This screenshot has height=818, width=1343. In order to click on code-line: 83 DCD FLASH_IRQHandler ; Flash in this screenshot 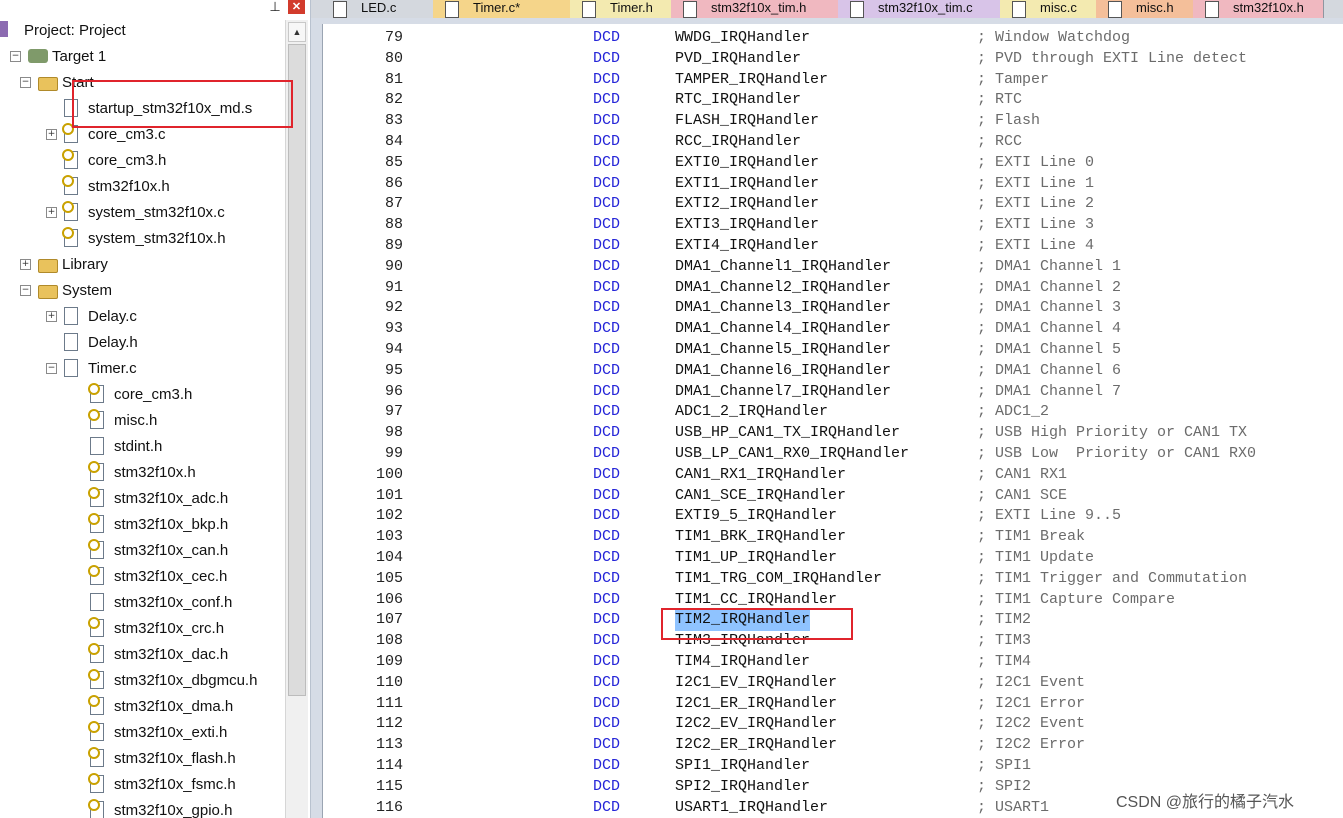, I will do `click(833, 121)`.